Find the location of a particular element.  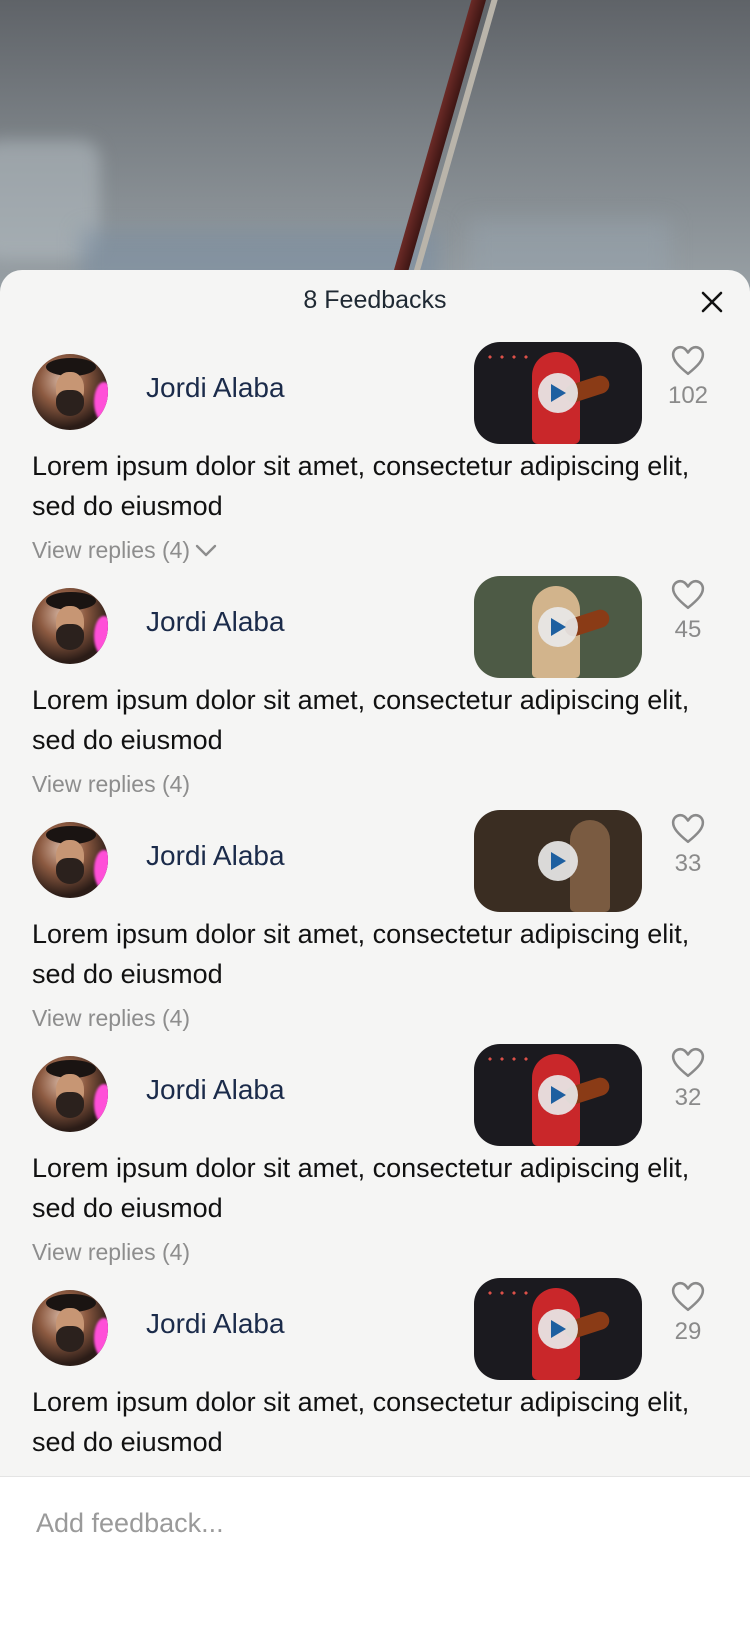

feedback-header: Jordi Alaba 33 is located at coordinates (375, 858).